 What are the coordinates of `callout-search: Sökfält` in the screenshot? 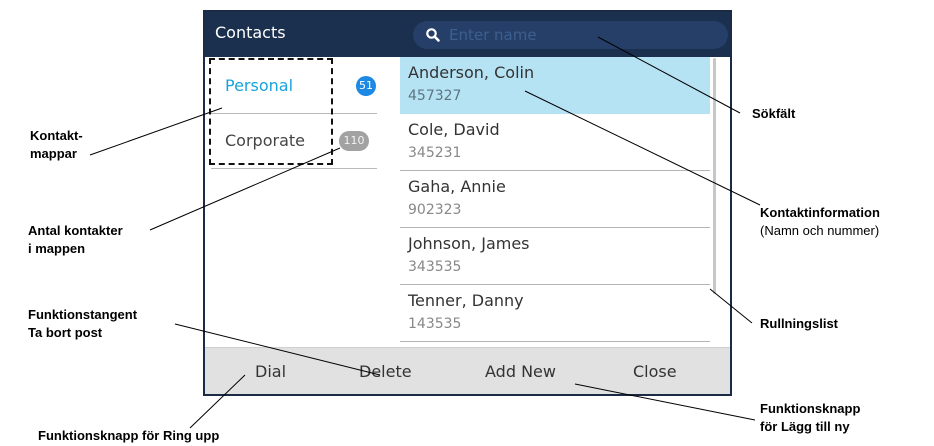 It's located at (774, 113).